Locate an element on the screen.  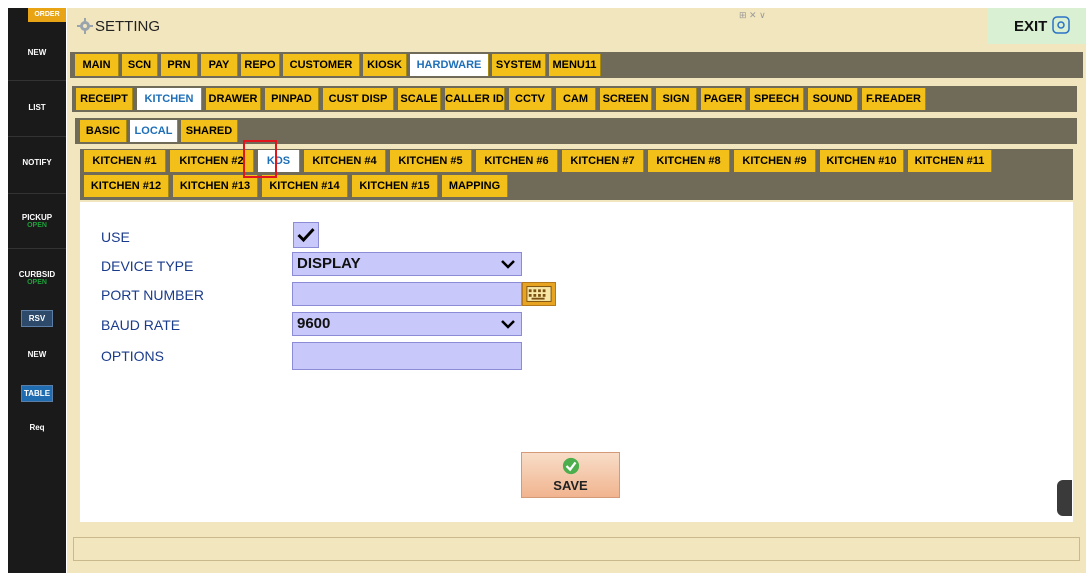
options-input is located at coordinates (407, 356).